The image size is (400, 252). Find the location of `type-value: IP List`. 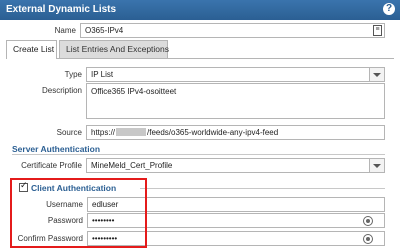

type-value: IP List is located at coordinates (102, 74).